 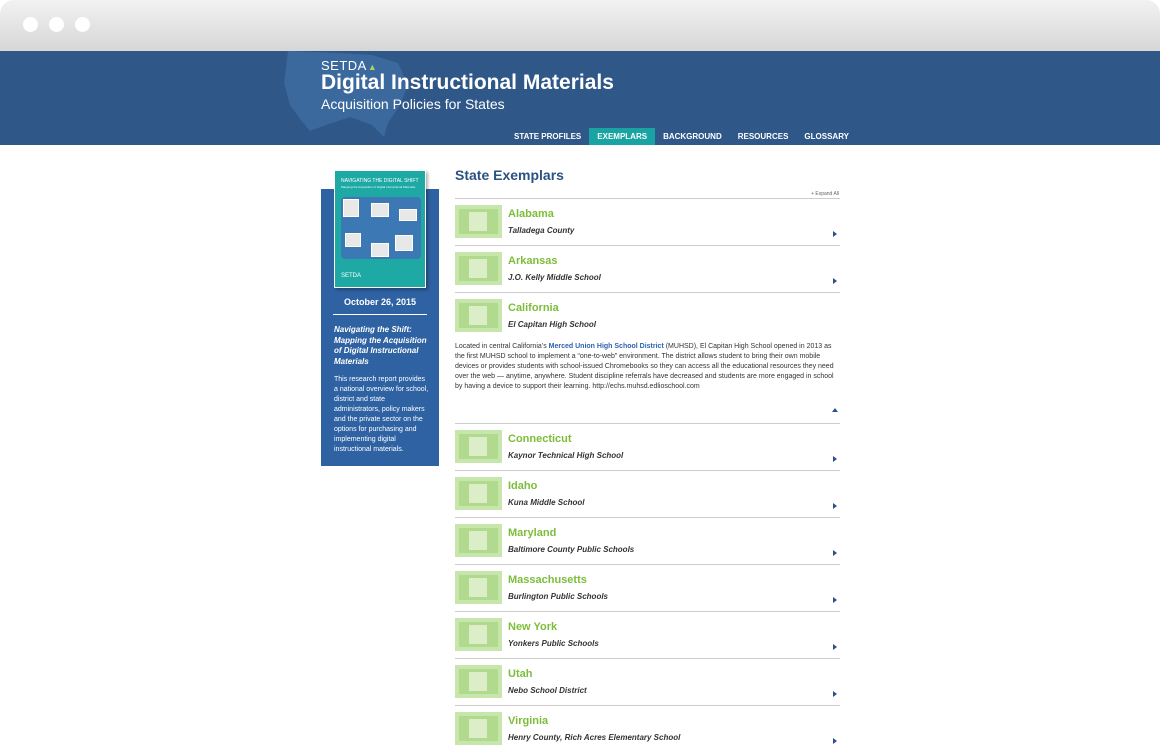 What do you see at coordinates (606, 346) in the screenshot?
I see `district-link: Merced Union High School District` at bounding box center [606, 346].